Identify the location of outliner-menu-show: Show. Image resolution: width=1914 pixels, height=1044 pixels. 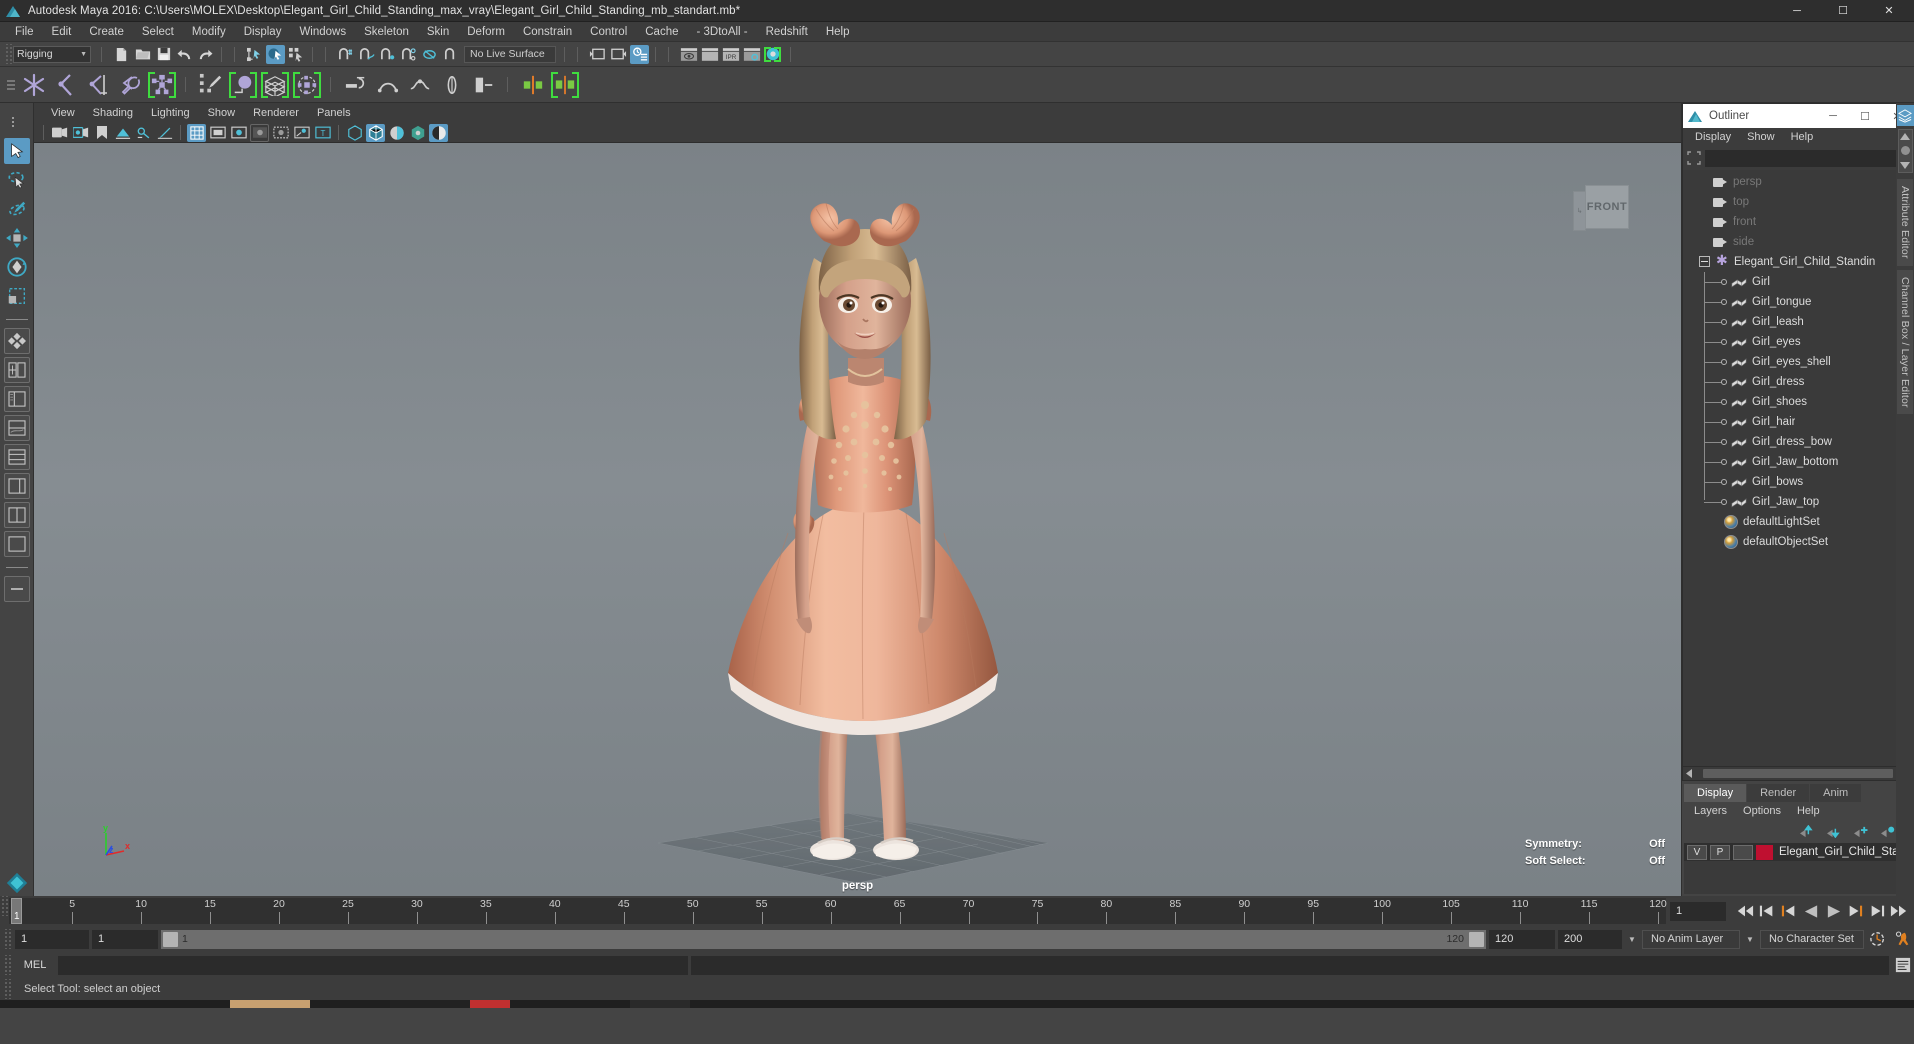
(1761, 137).